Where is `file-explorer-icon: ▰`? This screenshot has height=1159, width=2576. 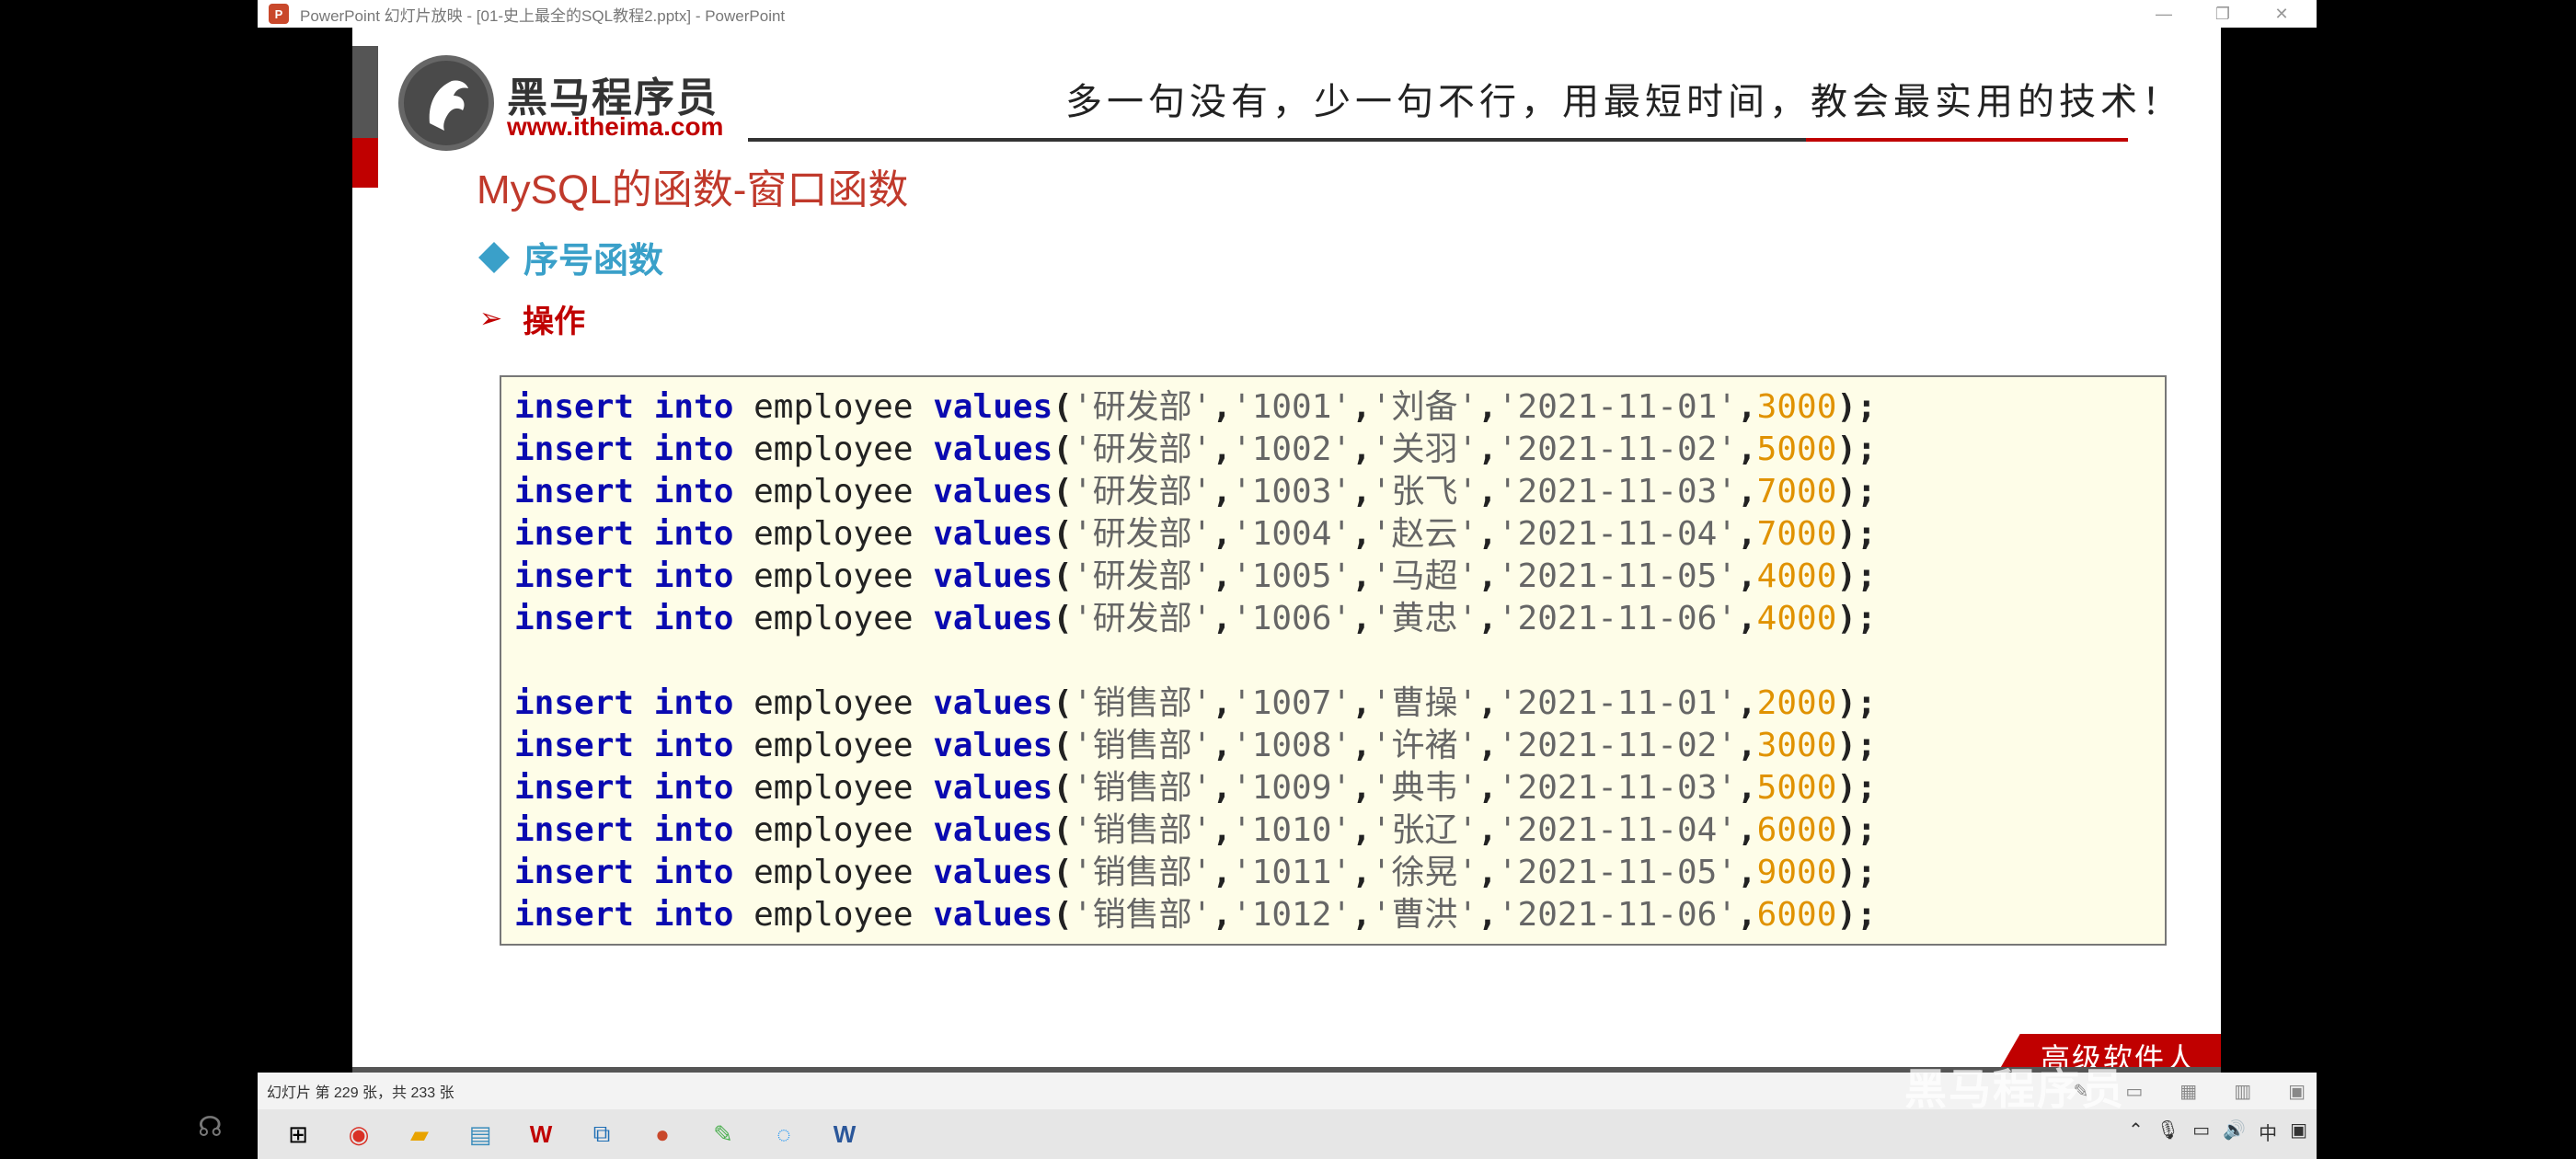
file-explorer-icon: ▰ is located at coordinates (419, 1134).